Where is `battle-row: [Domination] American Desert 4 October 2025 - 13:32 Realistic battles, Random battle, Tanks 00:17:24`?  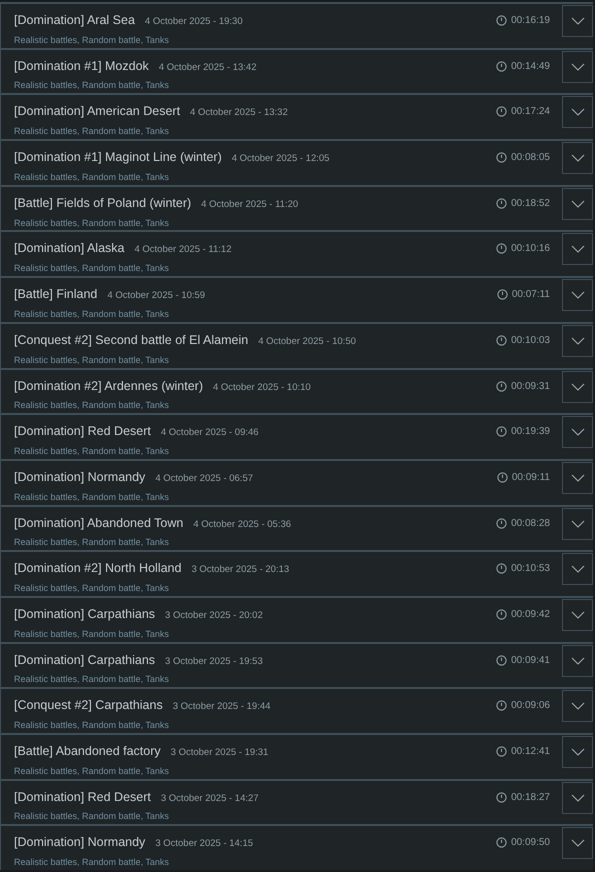 battle-row: [Domination] American Desert 4 October 2025 - 13:32 Realistic battles, Random battle, Tanks 00:17:24 is located at coordinates (296, 116).